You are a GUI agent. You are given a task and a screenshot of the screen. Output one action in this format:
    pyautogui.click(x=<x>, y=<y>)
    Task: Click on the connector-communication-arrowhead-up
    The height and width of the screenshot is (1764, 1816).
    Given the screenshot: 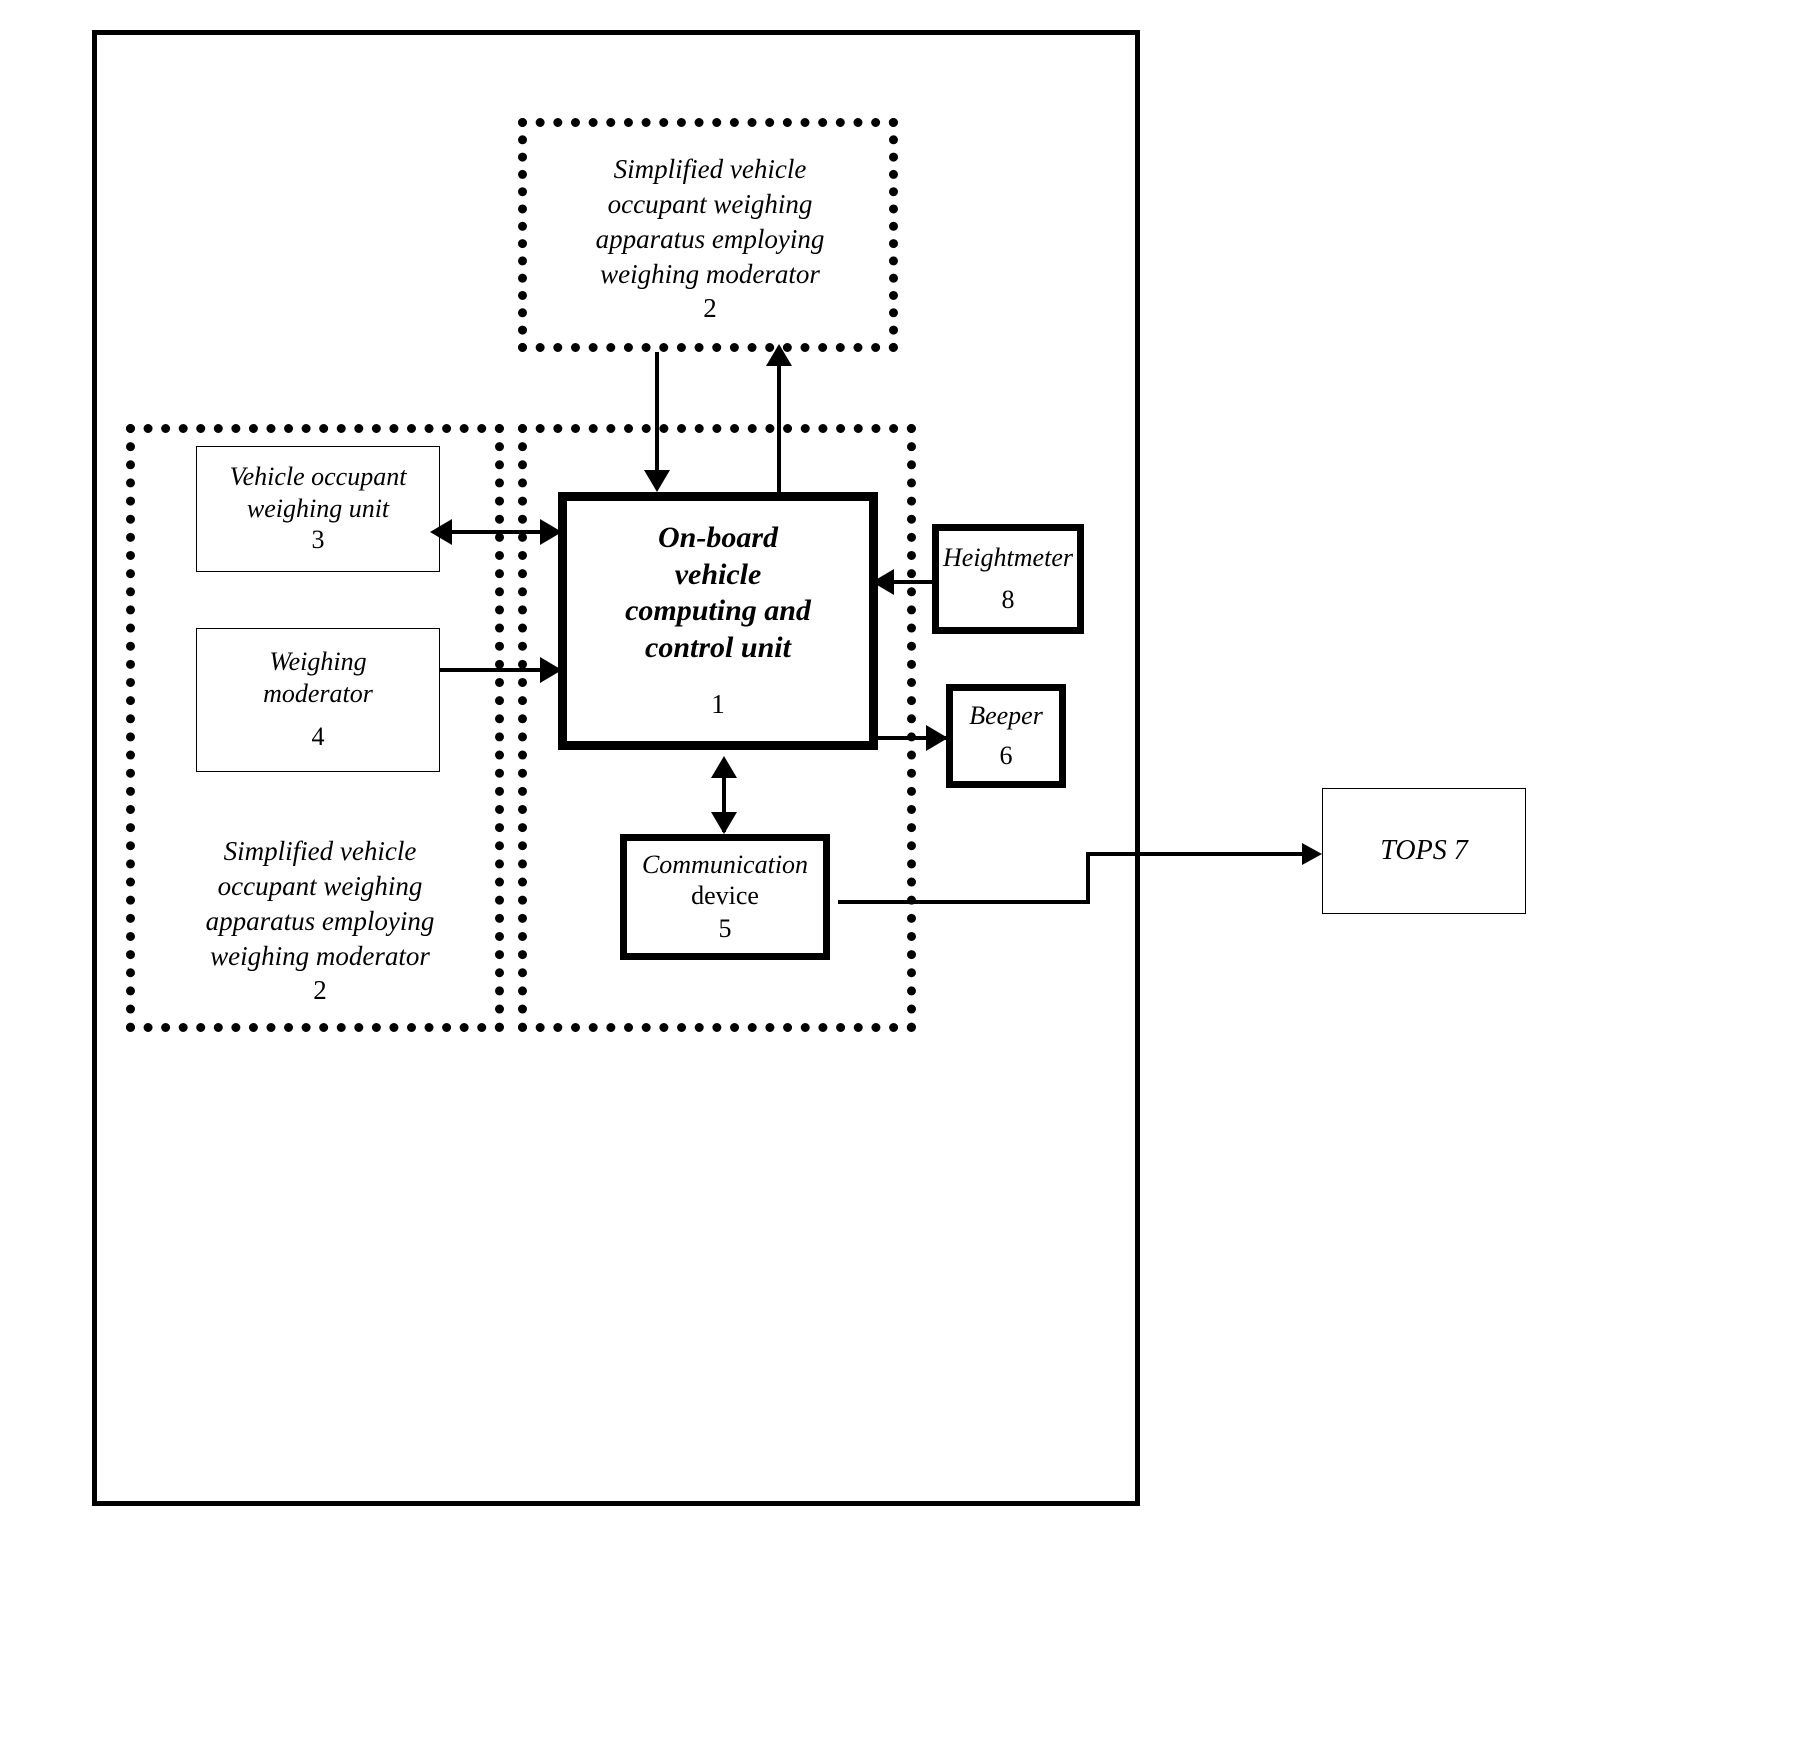 What is the action you would take?
    pyautogui.click(x=724, y=767)
    